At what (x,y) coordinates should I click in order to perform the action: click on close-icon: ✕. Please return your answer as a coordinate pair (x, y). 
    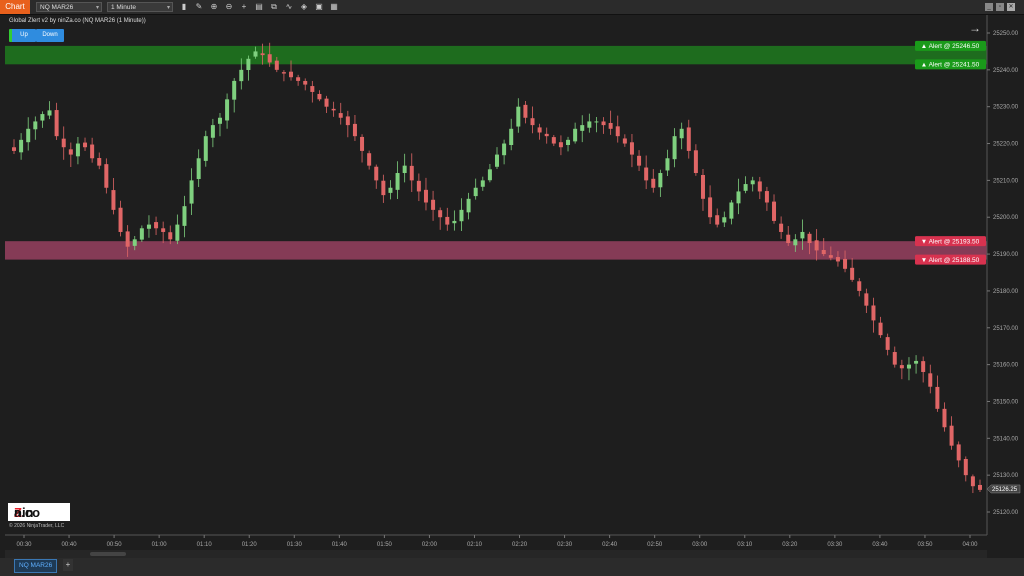
    Looking at the image, I should click on (1011, 7).